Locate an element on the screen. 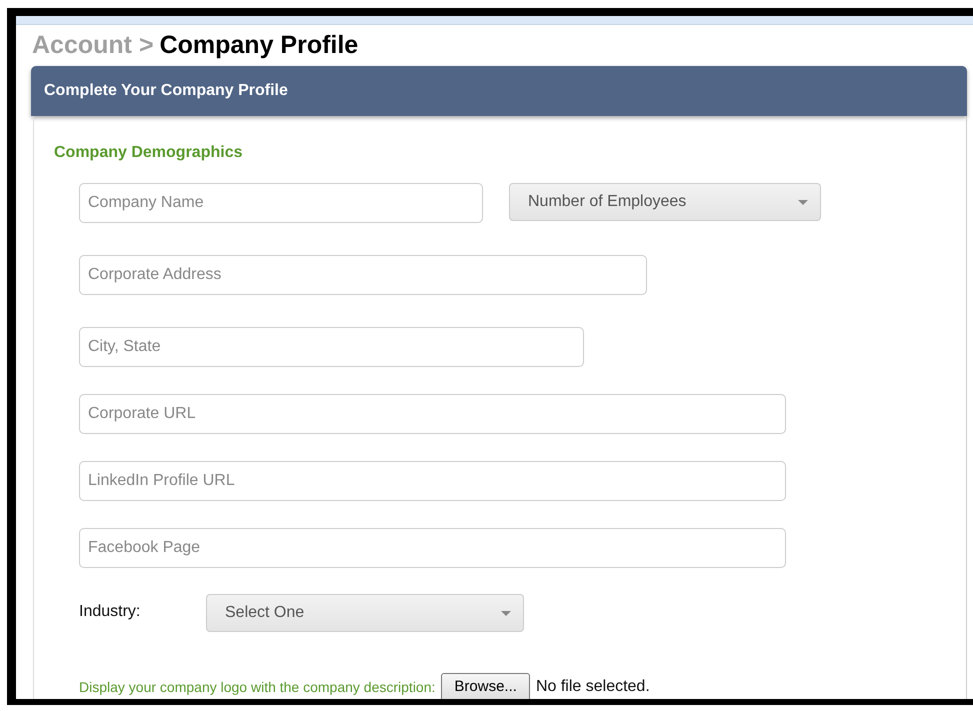 The height and width of the screenshot is (711, 973). field-label: Industry: is located at coordinates (110, 612).